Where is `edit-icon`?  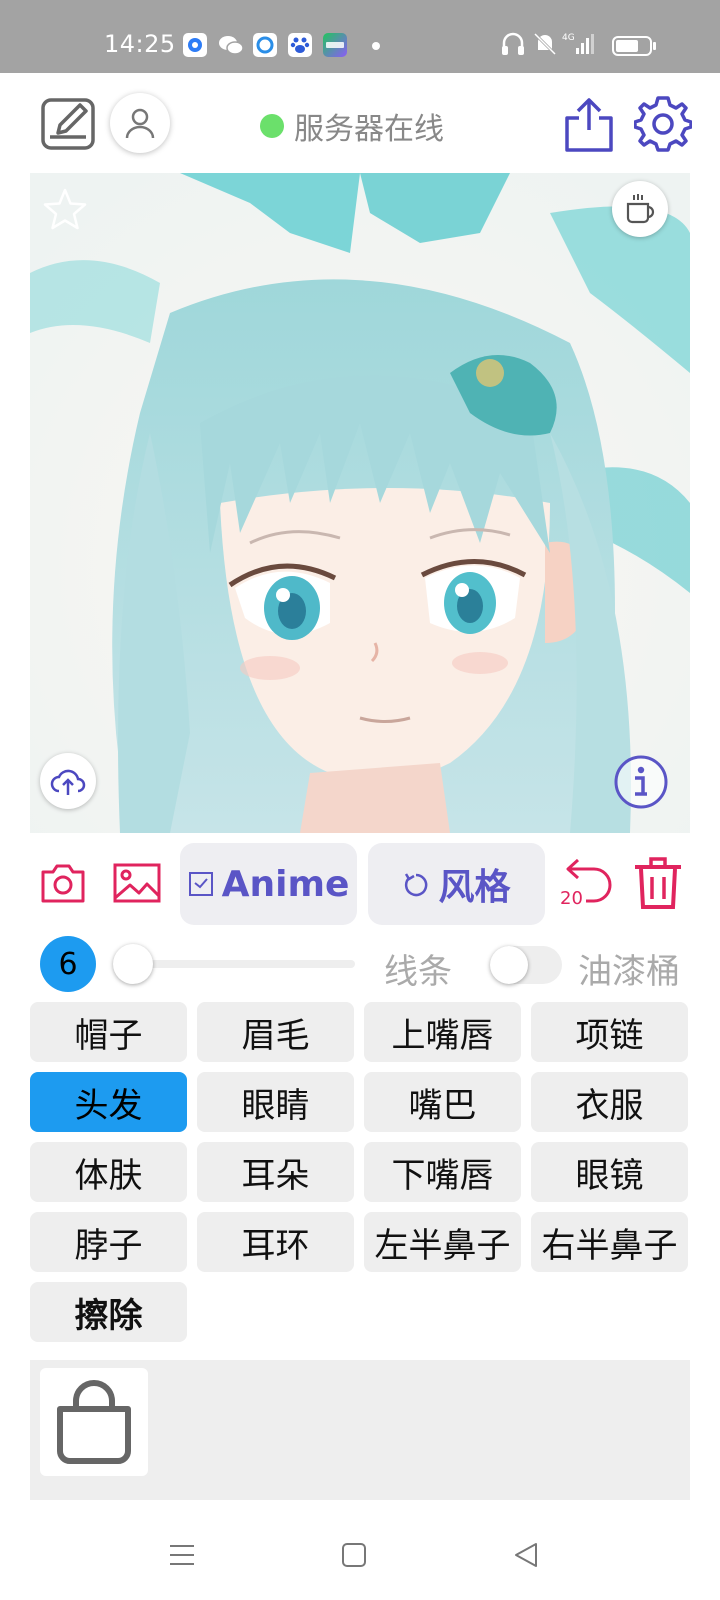
edit-icon is located at coordinates (68, 124).